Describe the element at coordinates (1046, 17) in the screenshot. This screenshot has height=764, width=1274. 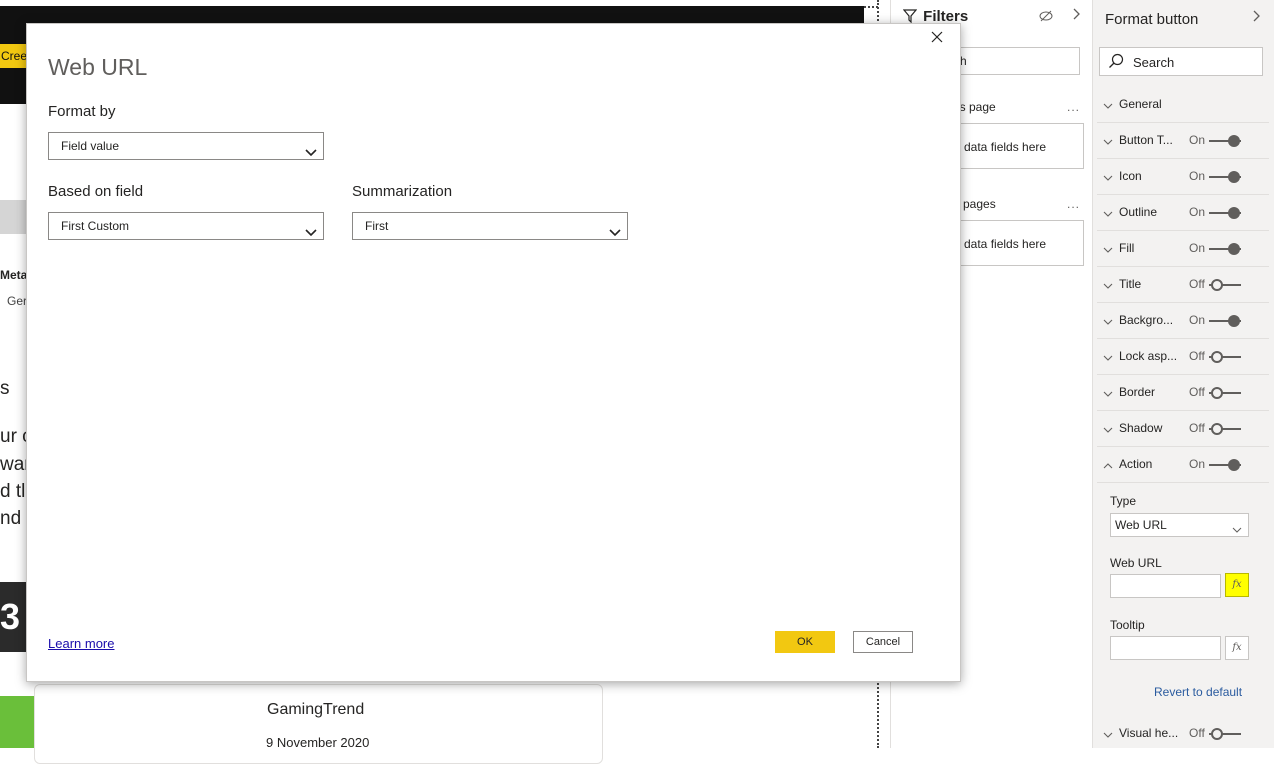
I see `eye-off-icon` at that location.